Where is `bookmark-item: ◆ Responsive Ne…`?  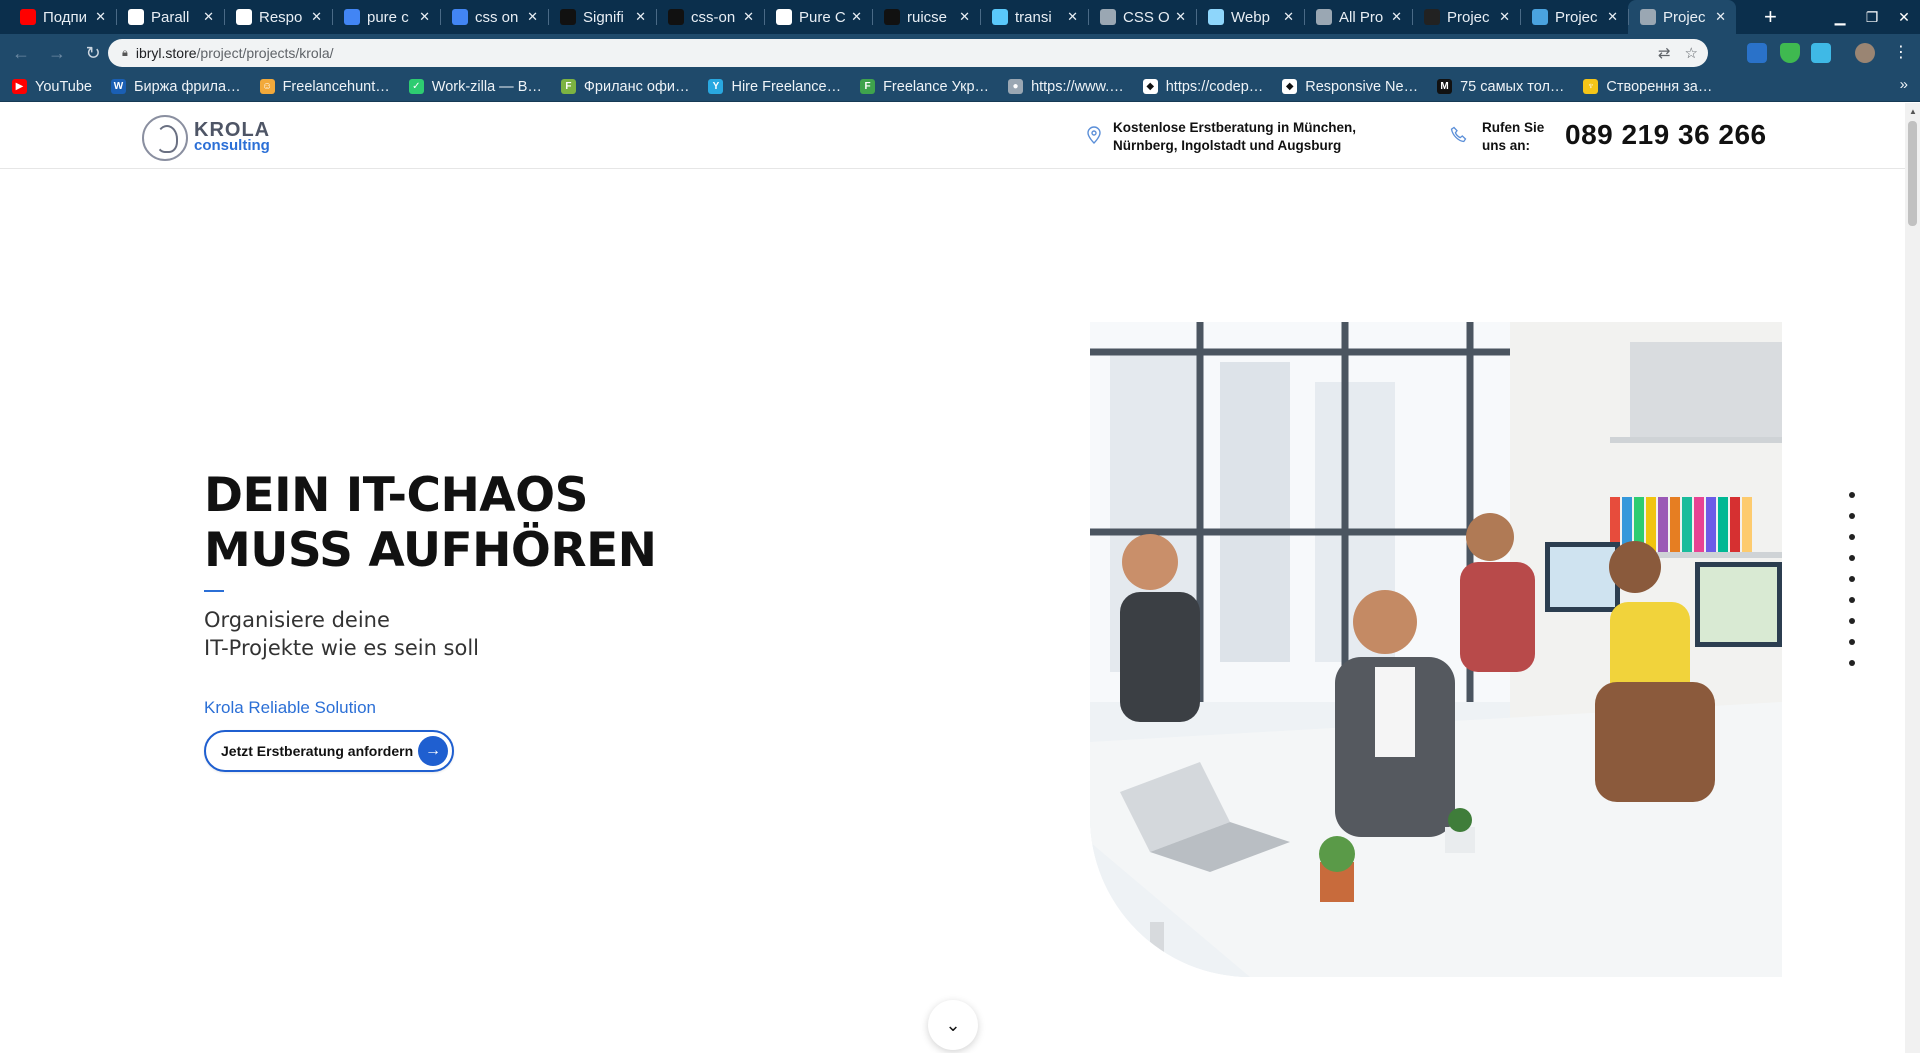
bookmark-item: ◆ Responsive Ne… is located at coordinates (1350, 87).